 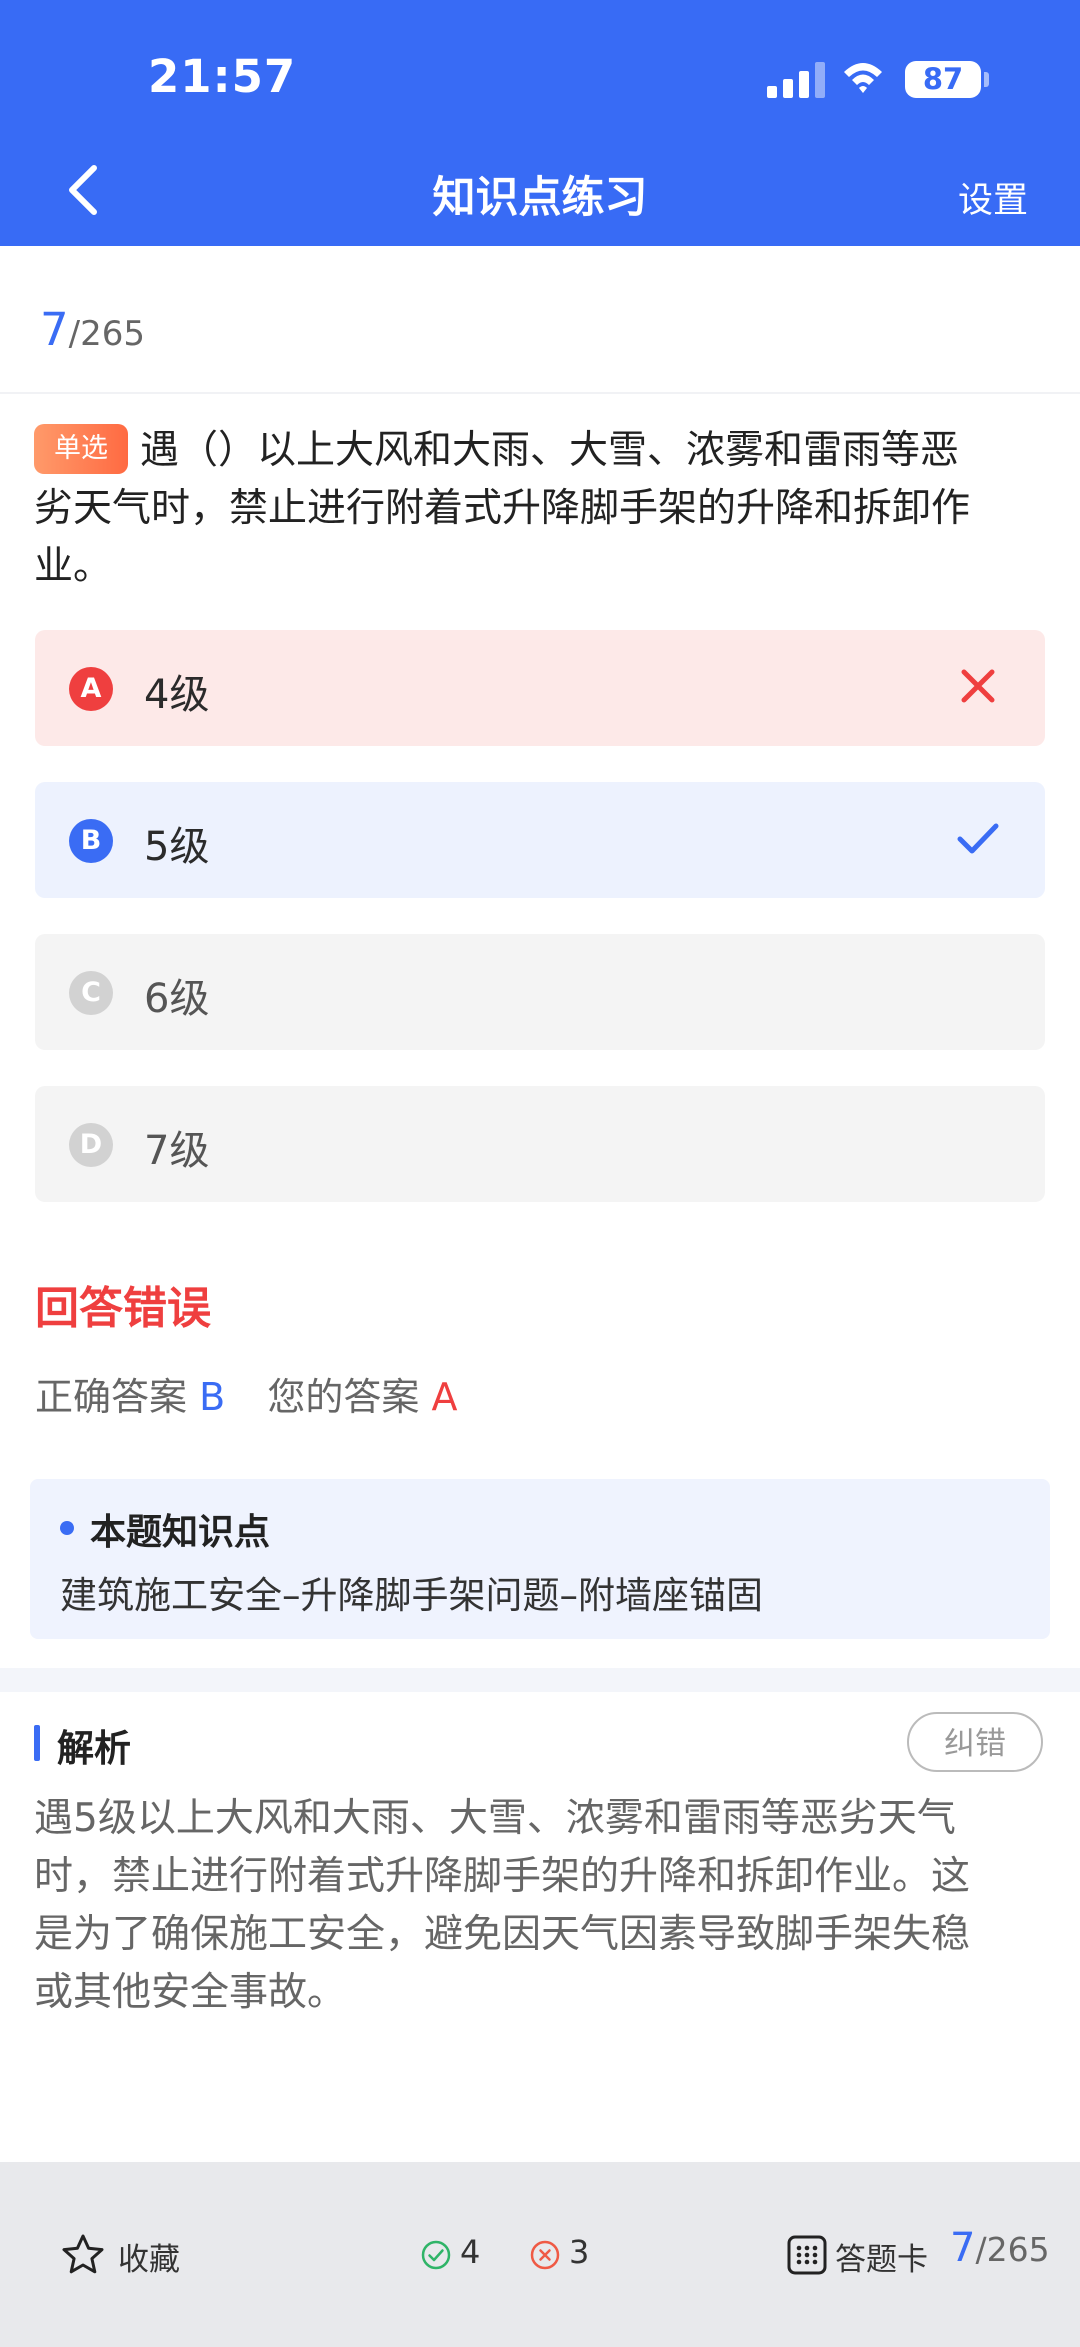 What do you see at coordinates (540, 992) in the screenshot?
I see `option-c: C 6级` at bounding box center [540, 992].